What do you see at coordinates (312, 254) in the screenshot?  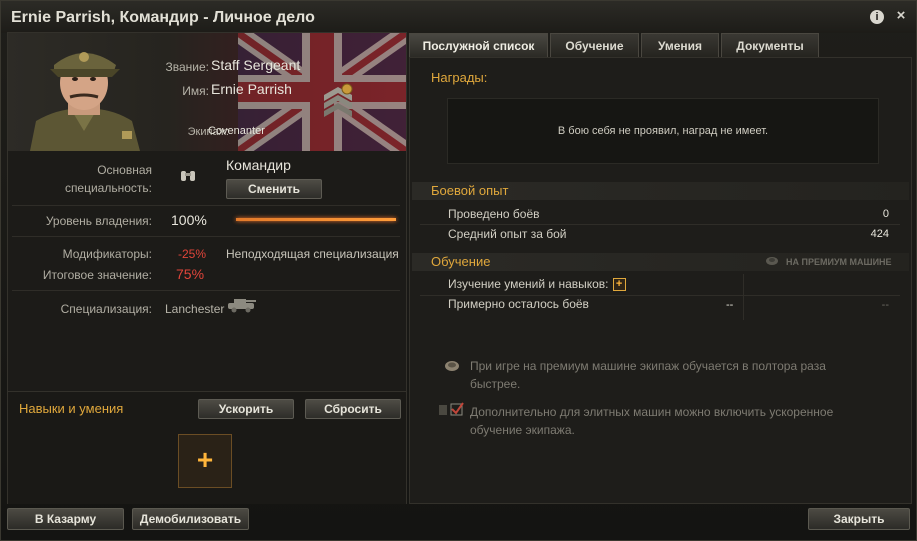 I see `modifiers-note: Неподходящая специализация` at bounding box center [312, 254].